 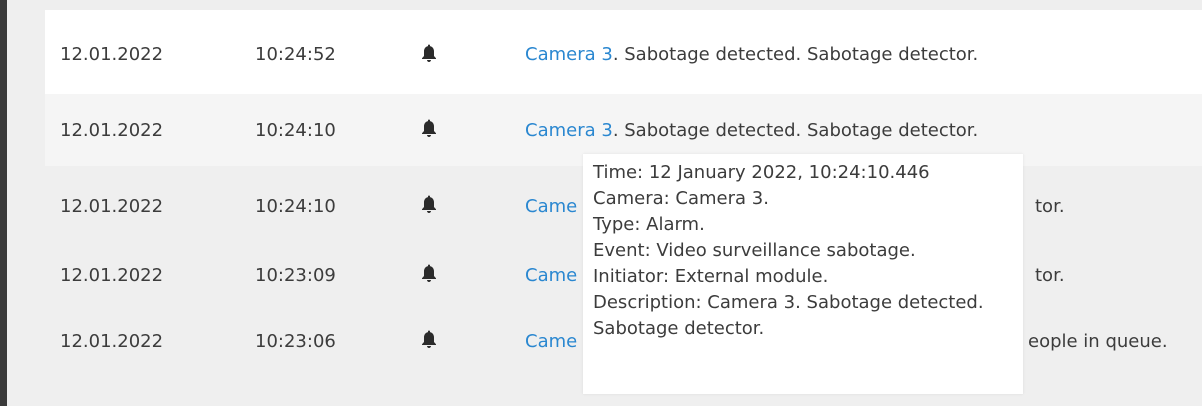 What do you see at coordinates (295, 54) in the screenshot?
I see `event-time: 10:24:52` at bounding box center [295, 54].